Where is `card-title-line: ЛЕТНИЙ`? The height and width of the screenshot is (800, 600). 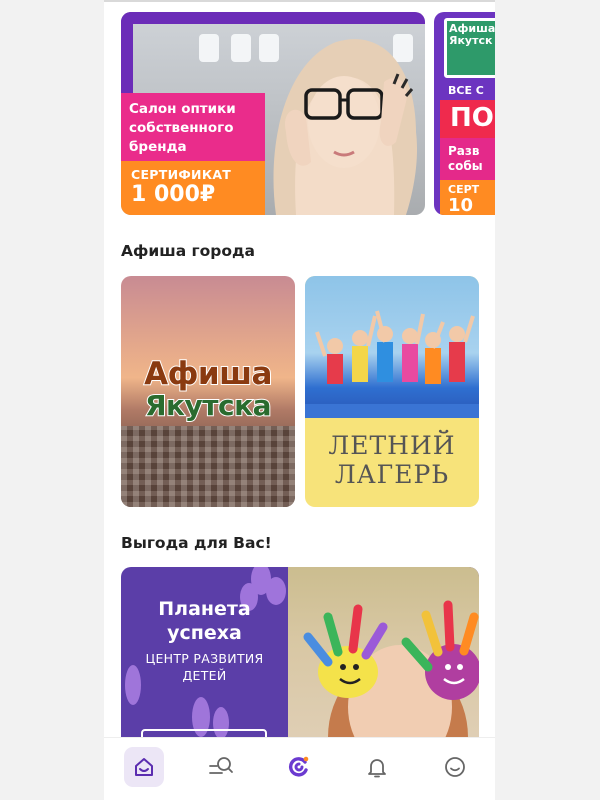
card-title-line: ЛЕТНИЙ is located at coordinates (392, 445).